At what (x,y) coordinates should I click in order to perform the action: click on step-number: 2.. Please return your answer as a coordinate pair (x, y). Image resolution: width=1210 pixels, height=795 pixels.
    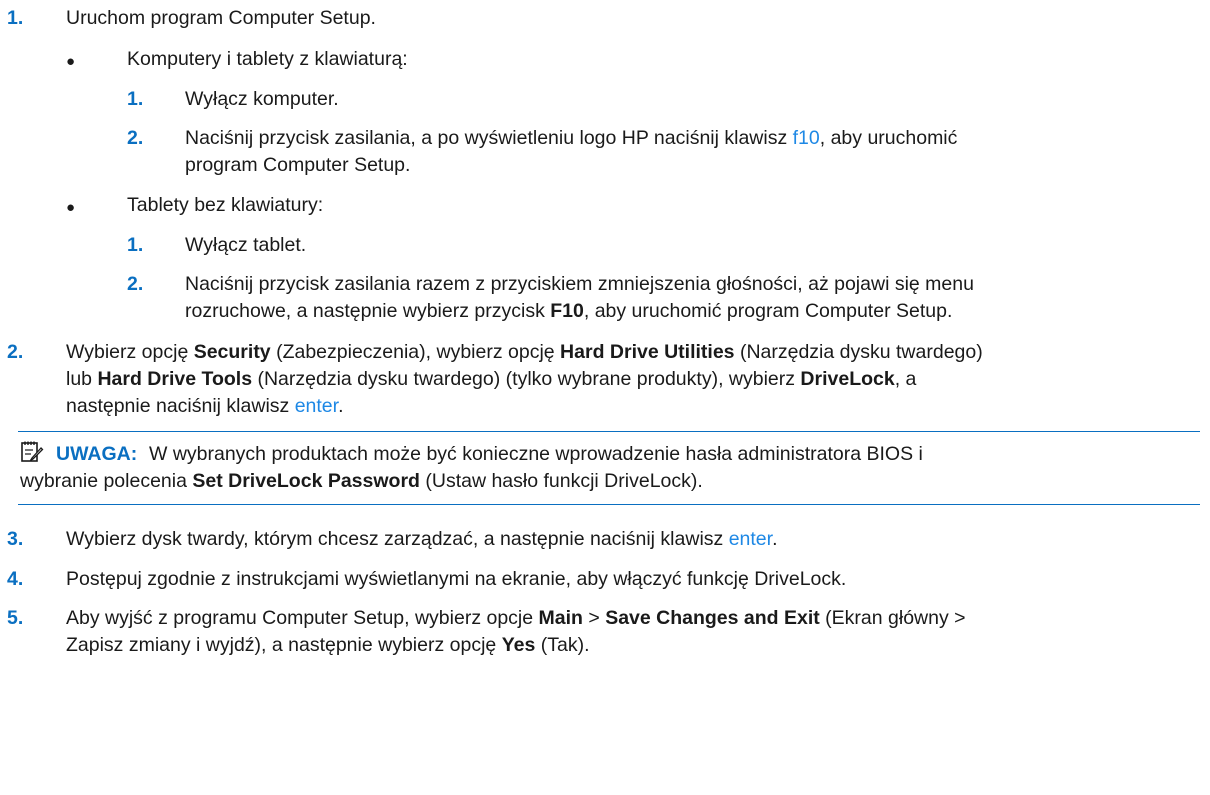
    Looking at the image, I should click on (15, 352).